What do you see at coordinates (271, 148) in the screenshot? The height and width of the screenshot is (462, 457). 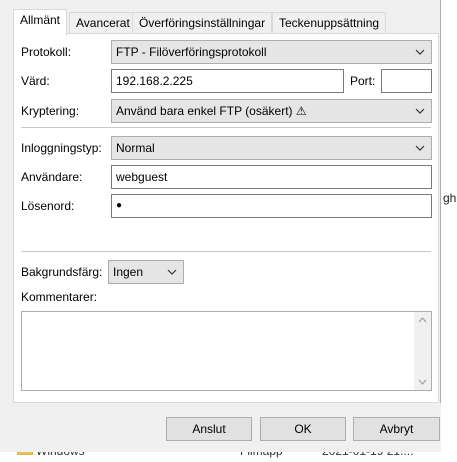 I see `logon-type-select: Normal` at bounding box center [271, 148].